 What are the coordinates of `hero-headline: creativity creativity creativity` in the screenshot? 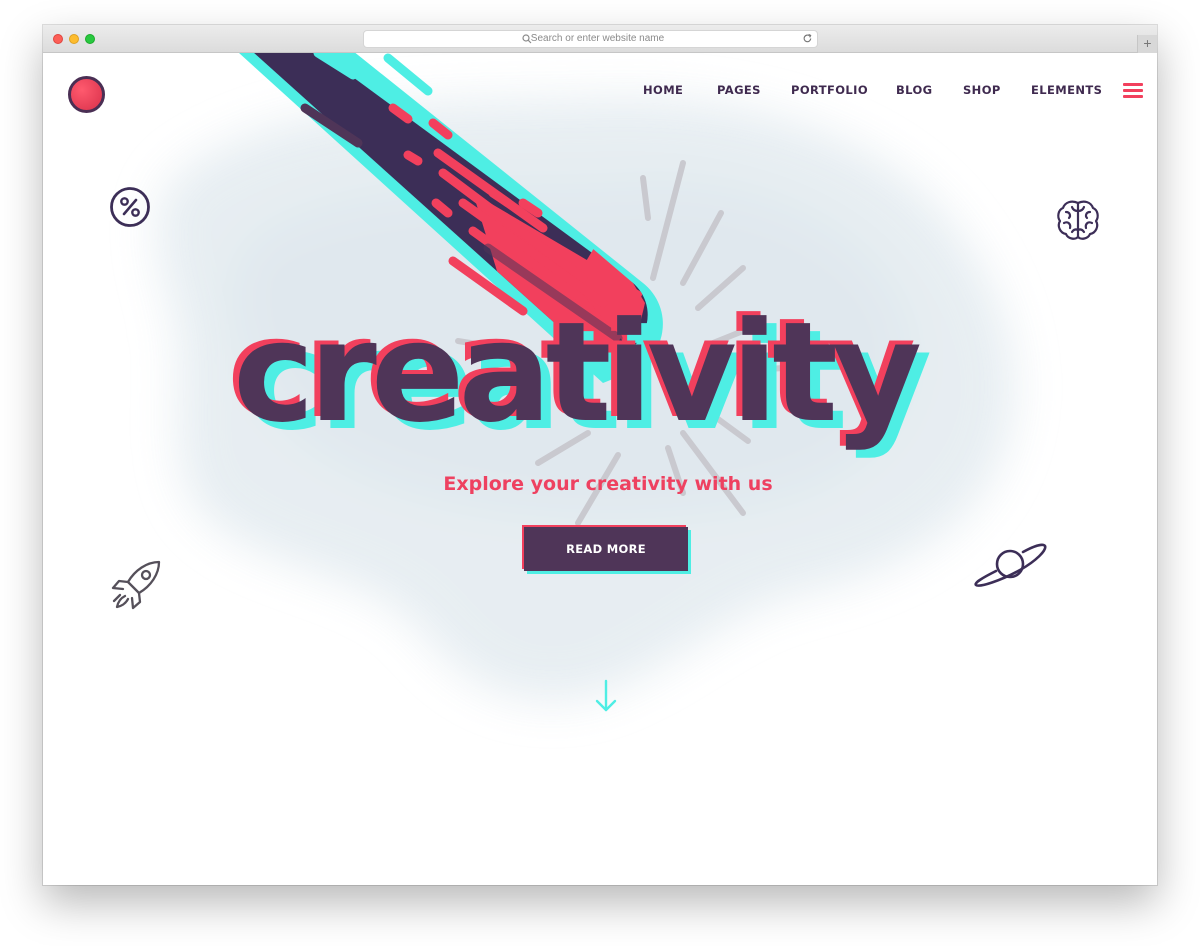 It's located at (610, 375).